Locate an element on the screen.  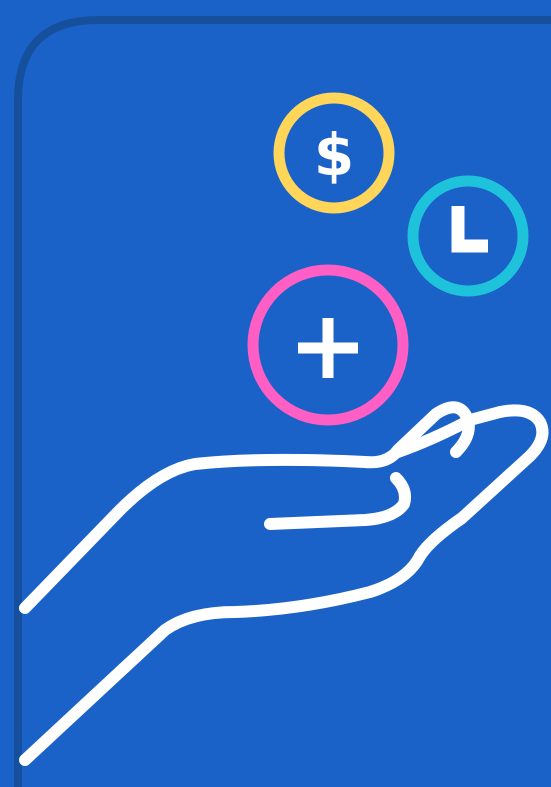
dollar-coin-icon: $ is located at coordinates (334, 153).